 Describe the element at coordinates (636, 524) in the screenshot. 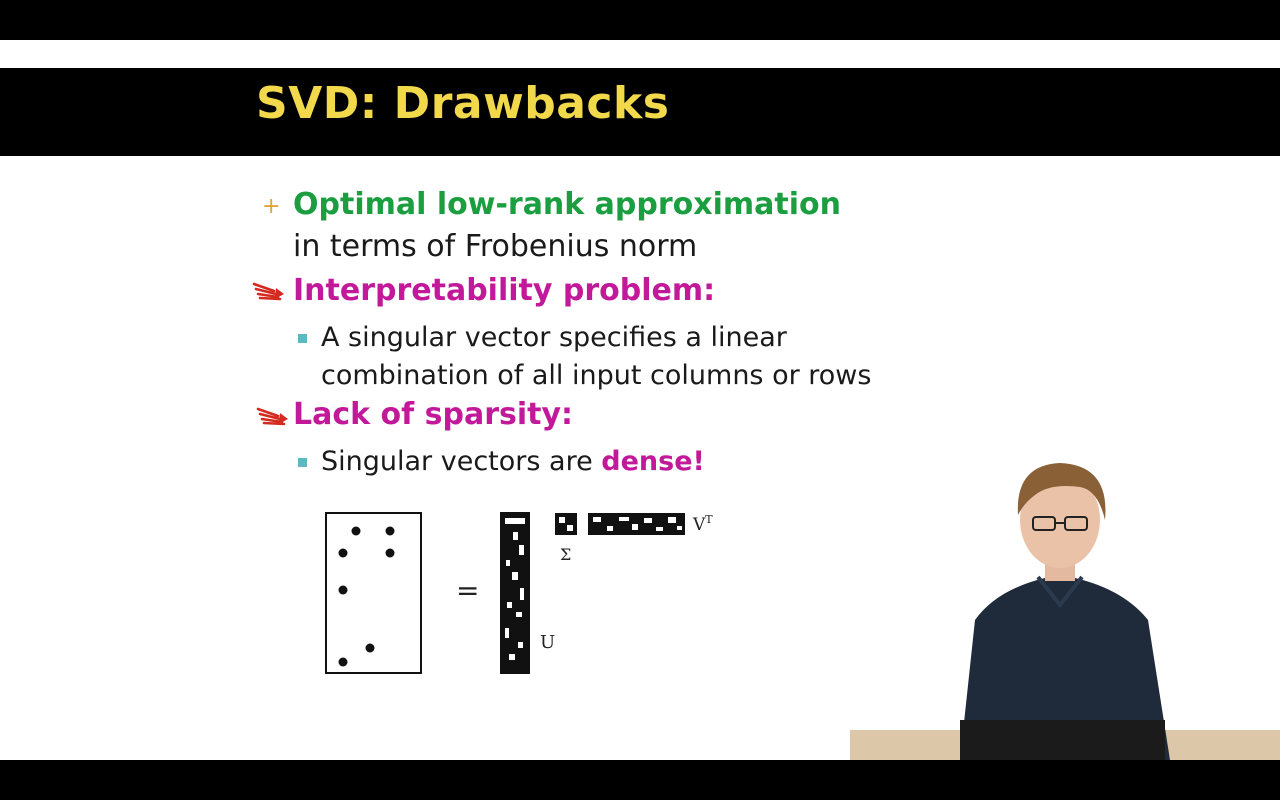

I see `vt-matrix` at that location.